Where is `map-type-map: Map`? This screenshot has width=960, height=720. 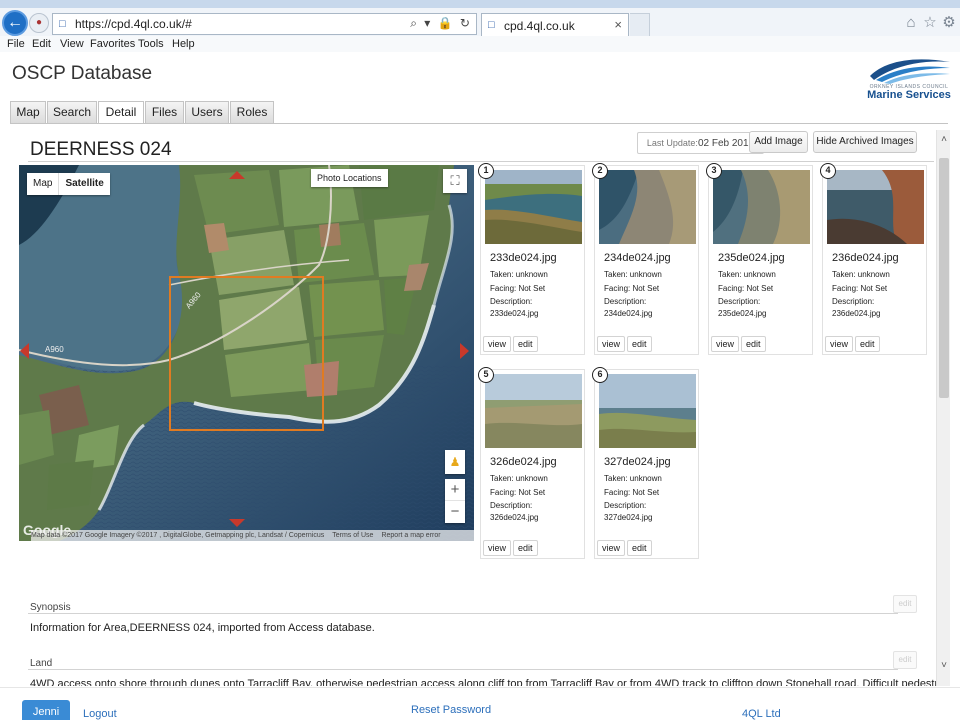 map-type-map: Map is located at coordinates (42, 184).